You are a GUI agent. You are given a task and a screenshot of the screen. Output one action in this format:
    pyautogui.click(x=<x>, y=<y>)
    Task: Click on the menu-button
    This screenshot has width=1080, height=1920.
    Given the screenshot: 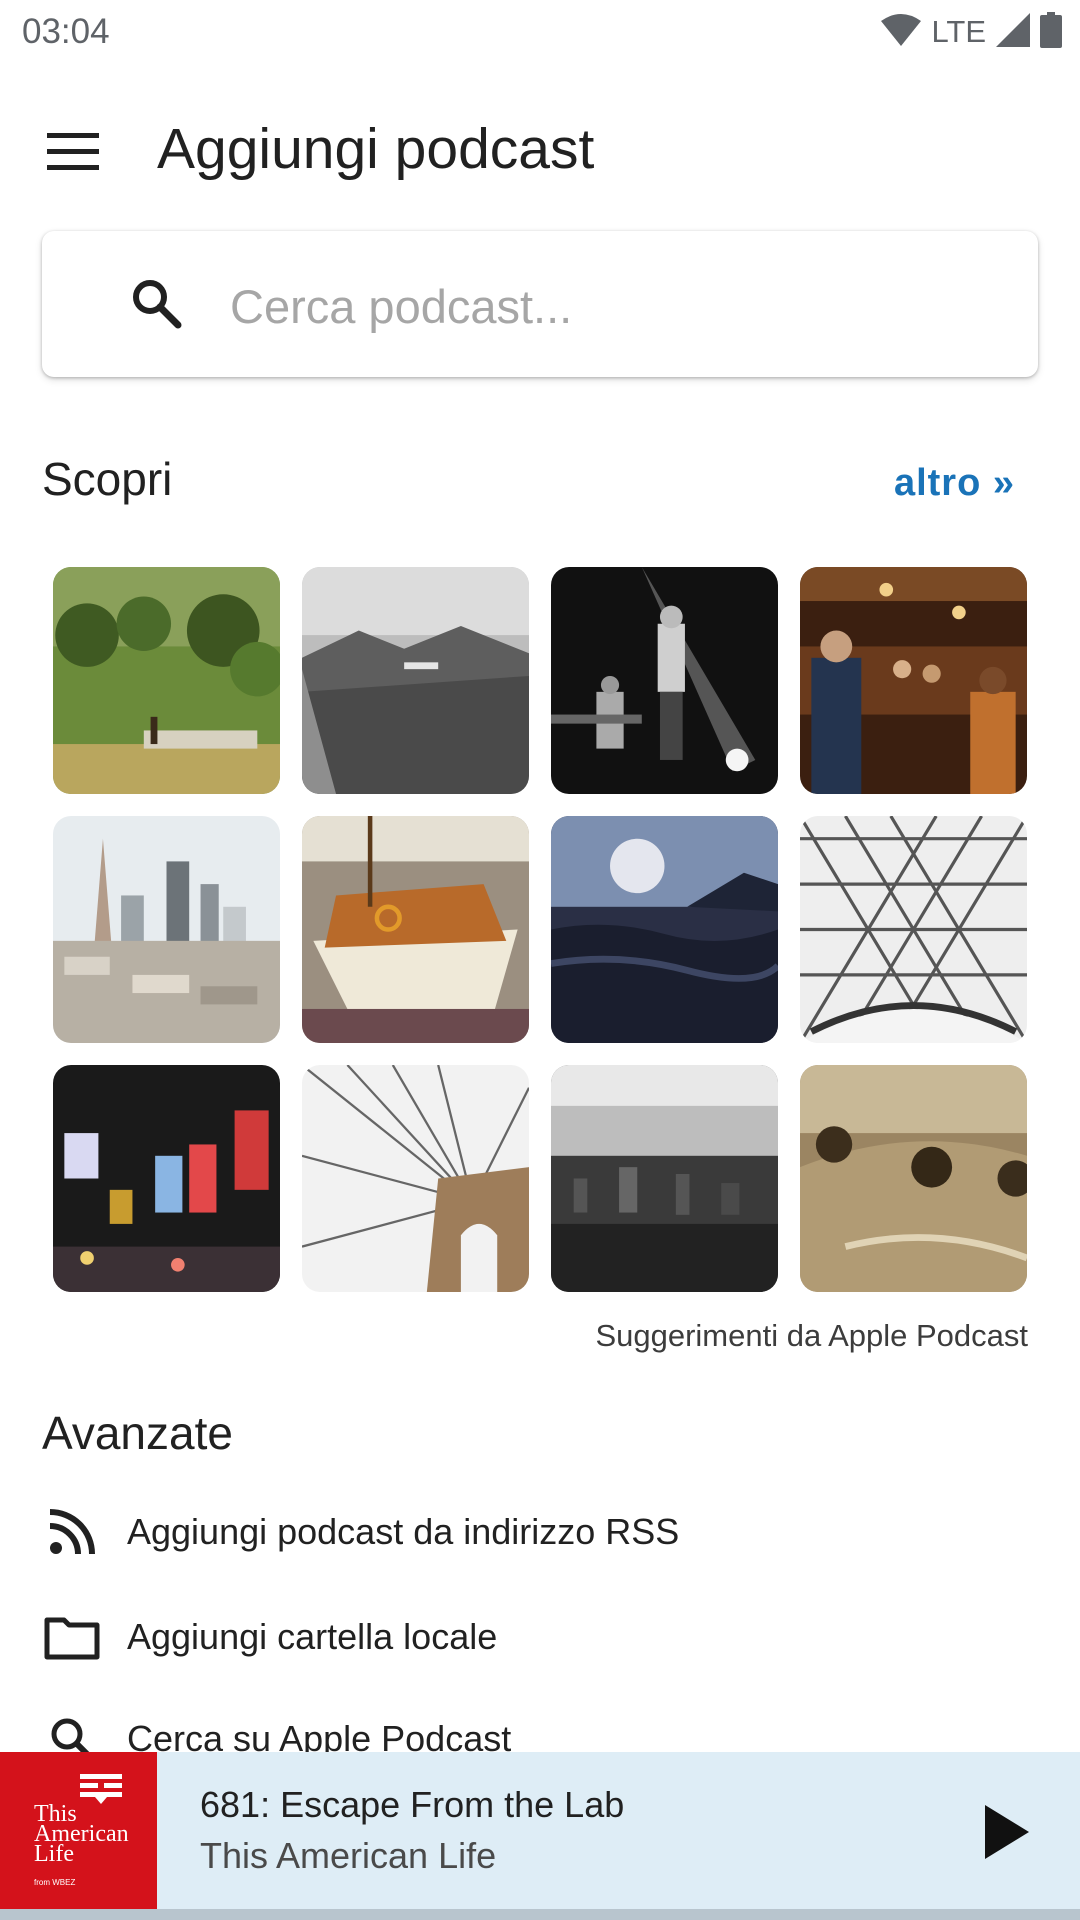 What is the action you would take?
    pyautogui.click(x=73, y=152)
    